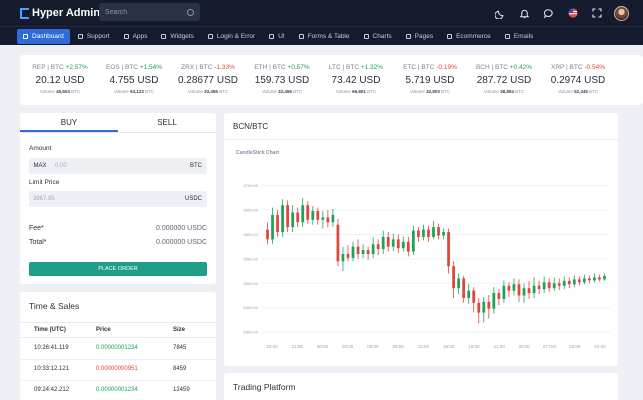  I want to click on table-row: 10:26:41.119 0.00000001234 7845, so click(118, 349).